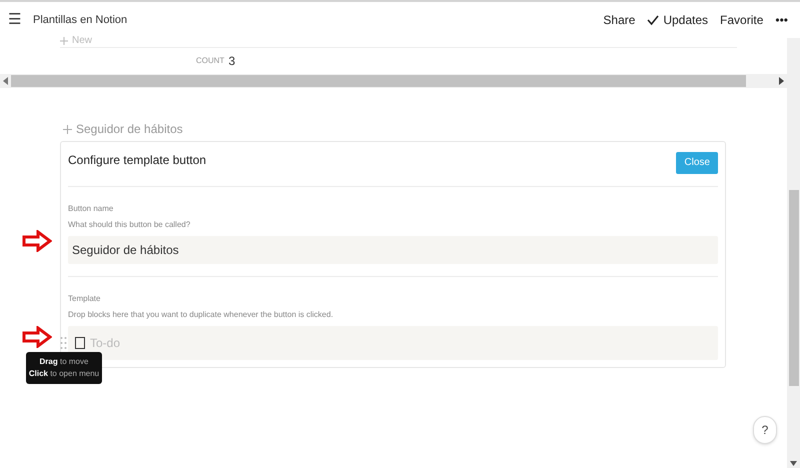  I want to click on topbar-action: Favorite, so click(742, 20).